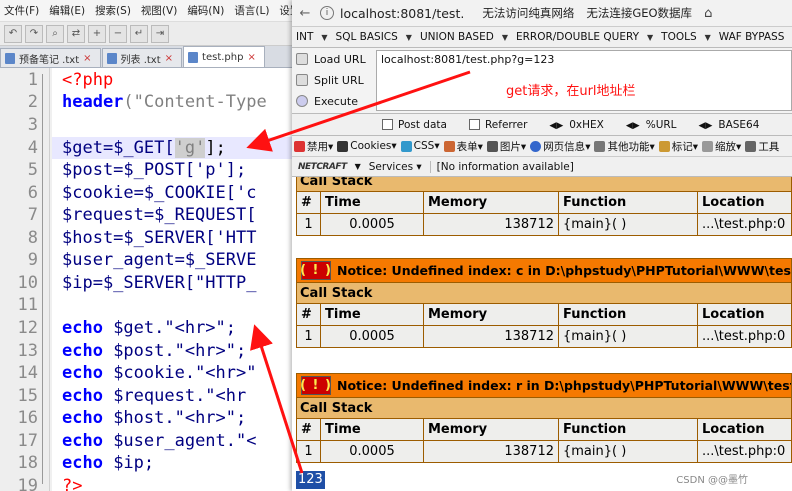 This screenshot has height=491, width=792. I want to click on wd-css: CSS▾, so click(420, 146).